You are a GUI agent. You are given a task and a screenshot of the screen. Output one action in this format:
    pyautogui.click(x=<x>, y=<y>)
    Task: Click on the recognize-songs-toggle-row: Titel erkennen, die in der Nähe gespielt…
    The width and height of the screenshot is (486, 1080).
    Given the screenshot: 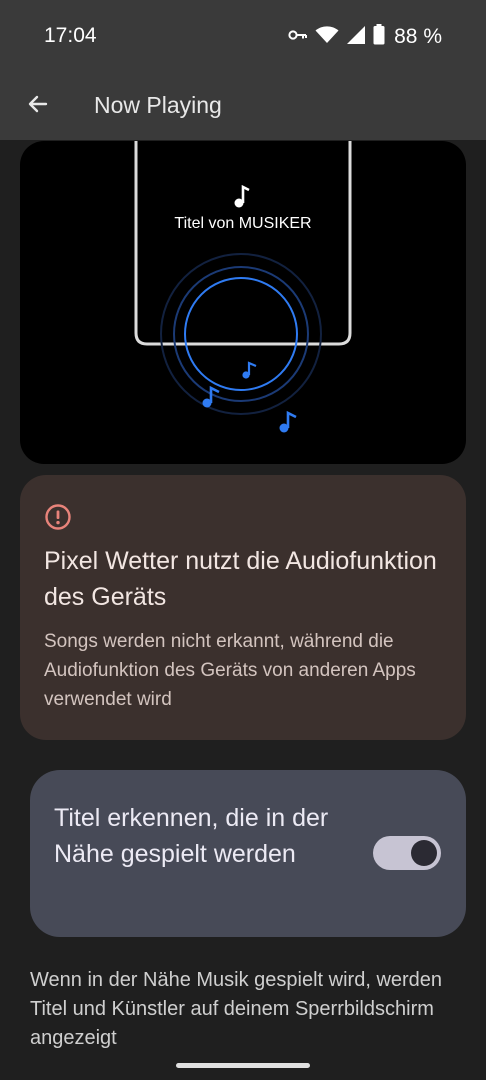 What is the action you would take?
    pyautogui.click(x=248, y=853)
    